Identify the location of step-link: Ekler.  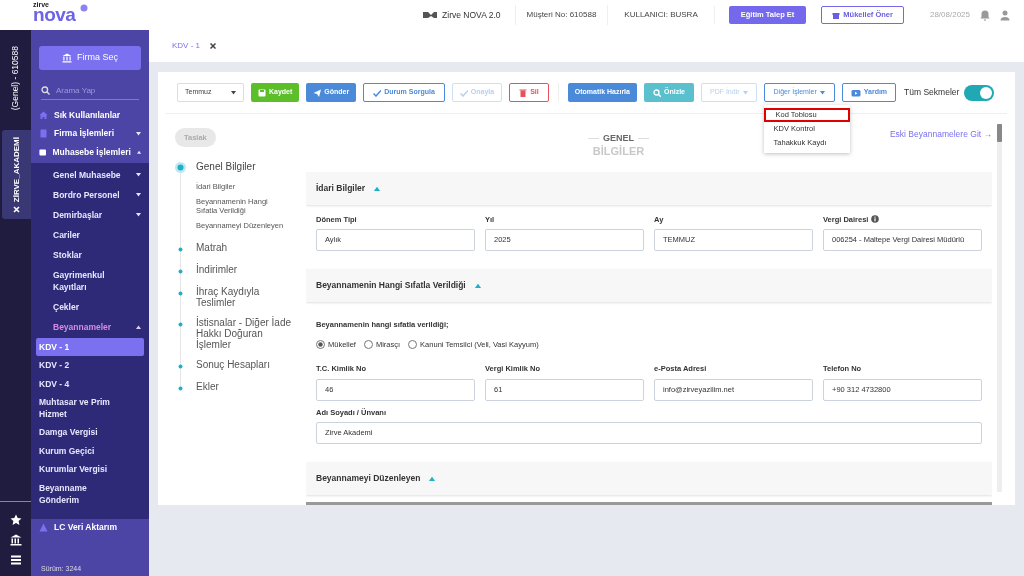
(246, 386).